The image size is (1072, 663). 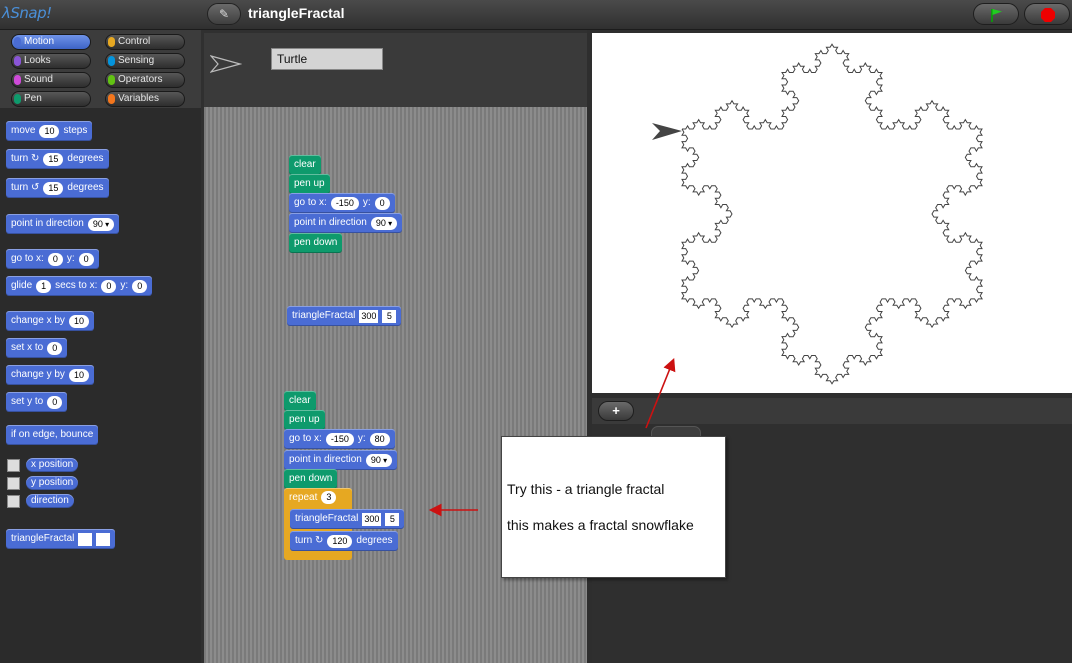 I want to click on category-motion: Motion, so click(x=51, y=42).